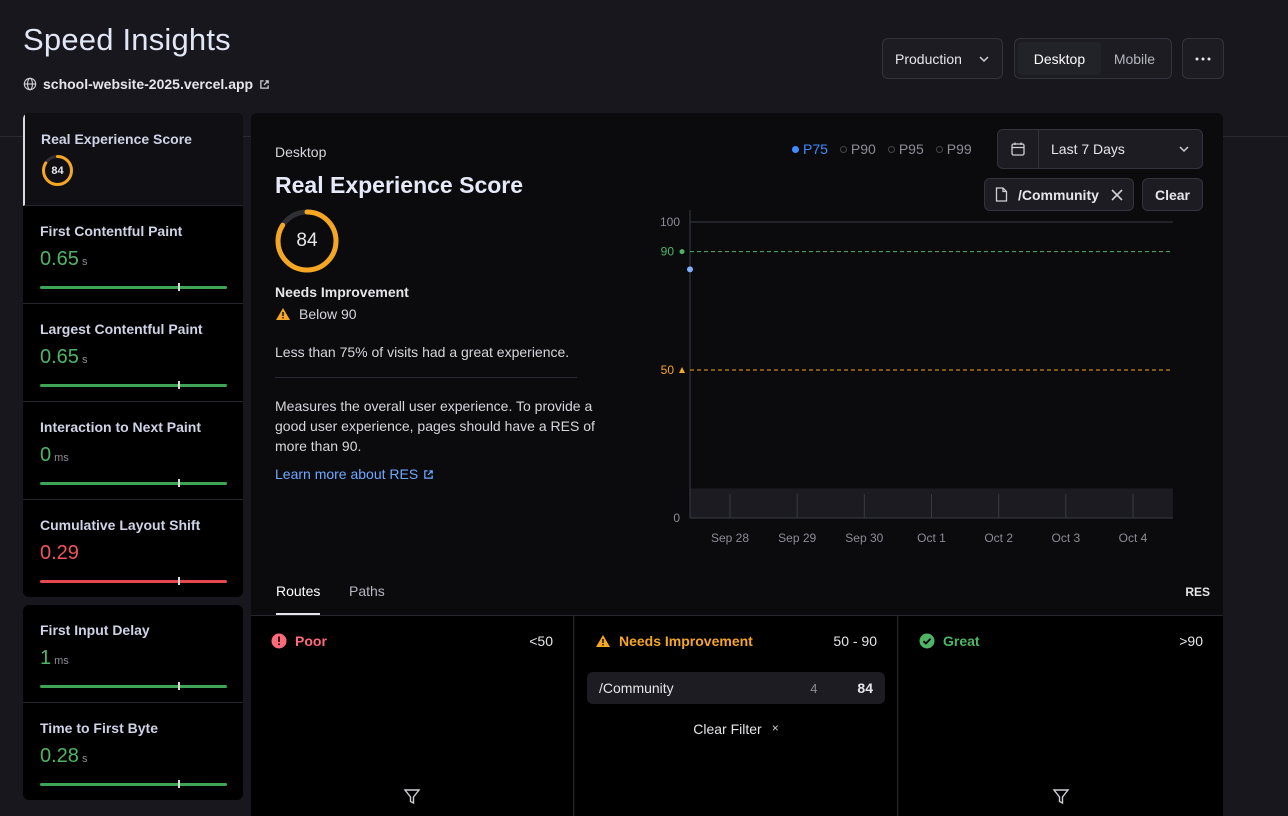  I want to click on tab-paths: Paths, so click(367, 598).